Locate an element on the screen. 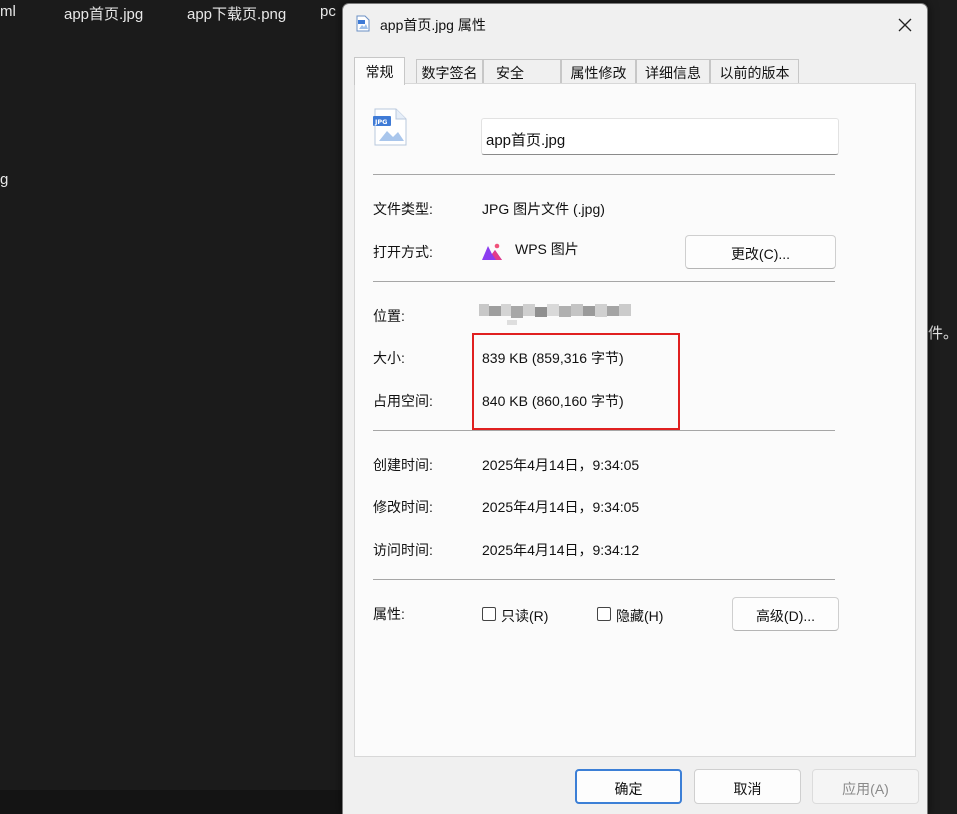 The width and height of the screenshot is (957, 814). file-type-label: 文件类型: is located at coordinates (403, 209).